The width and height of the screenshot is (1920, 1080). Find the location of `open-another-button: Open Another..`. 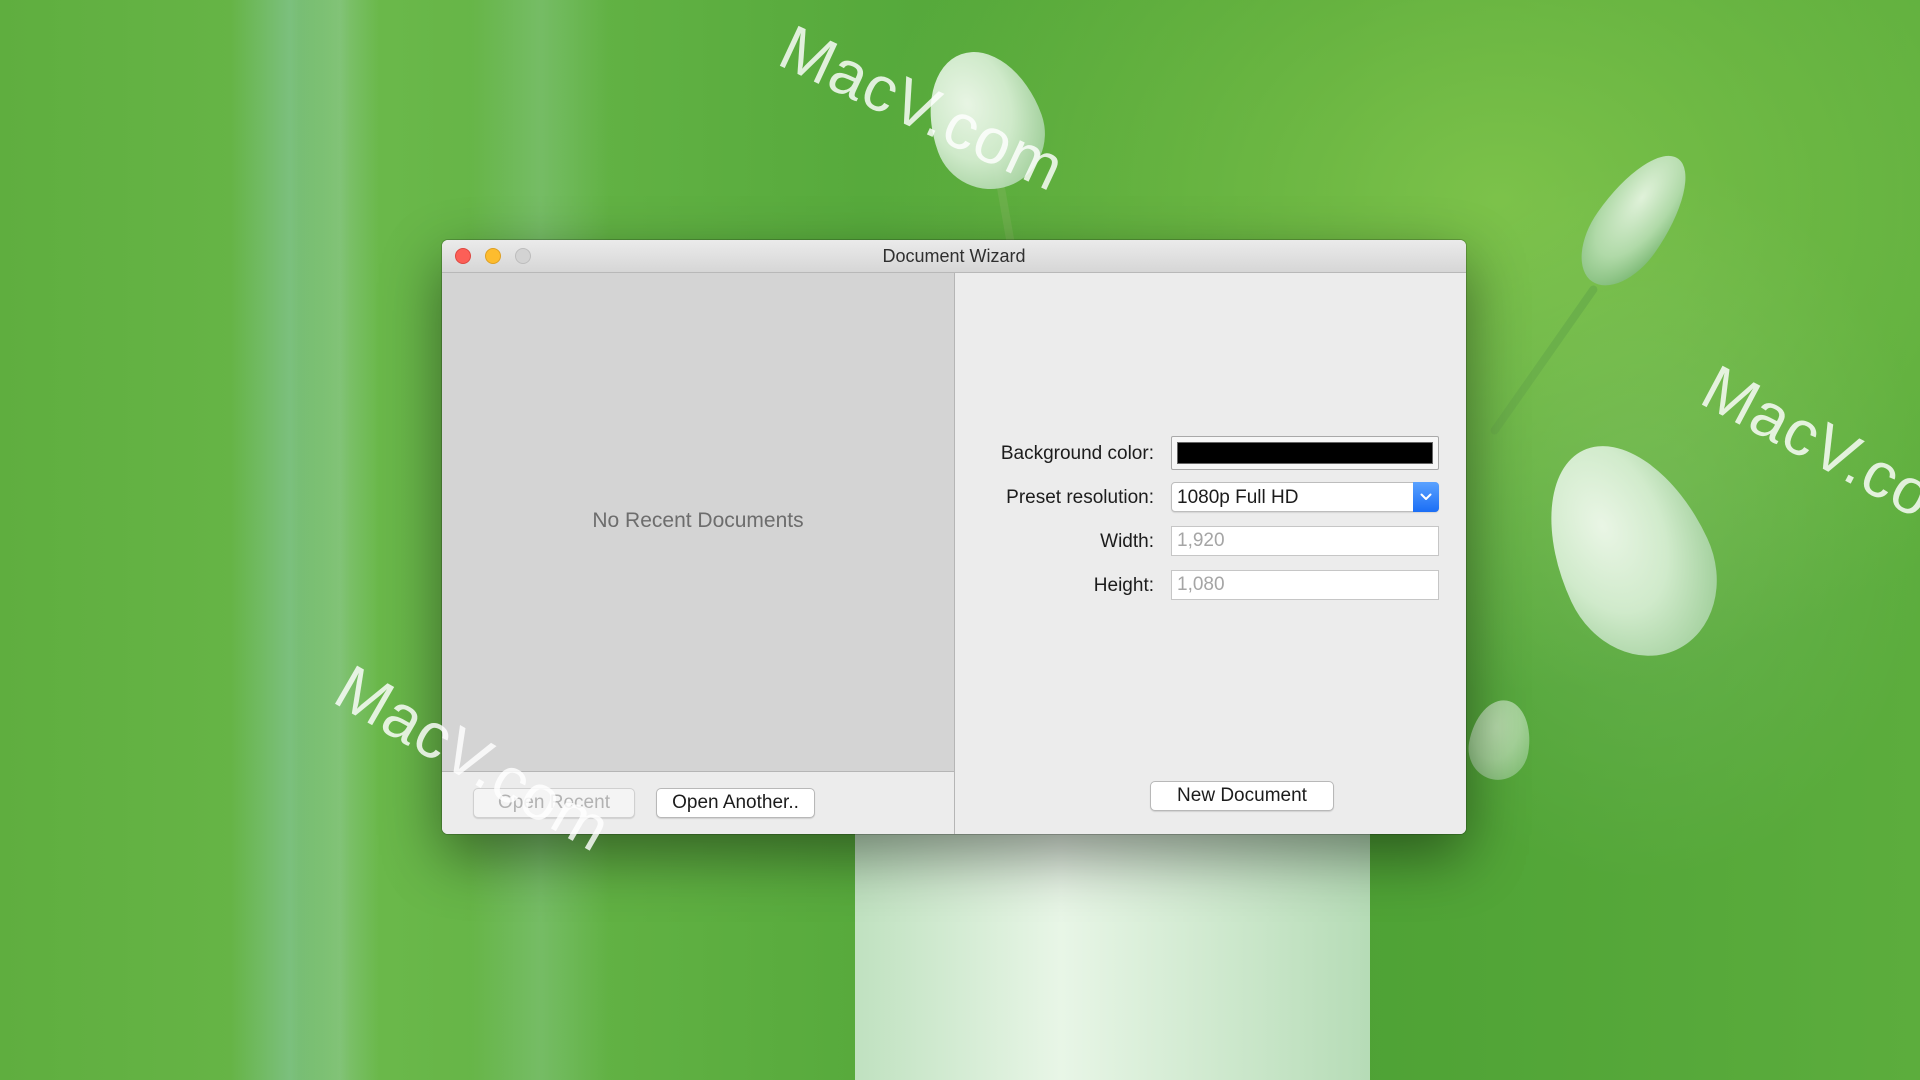

open-another-button: Open Another.. is located at coordinates (735, 803).